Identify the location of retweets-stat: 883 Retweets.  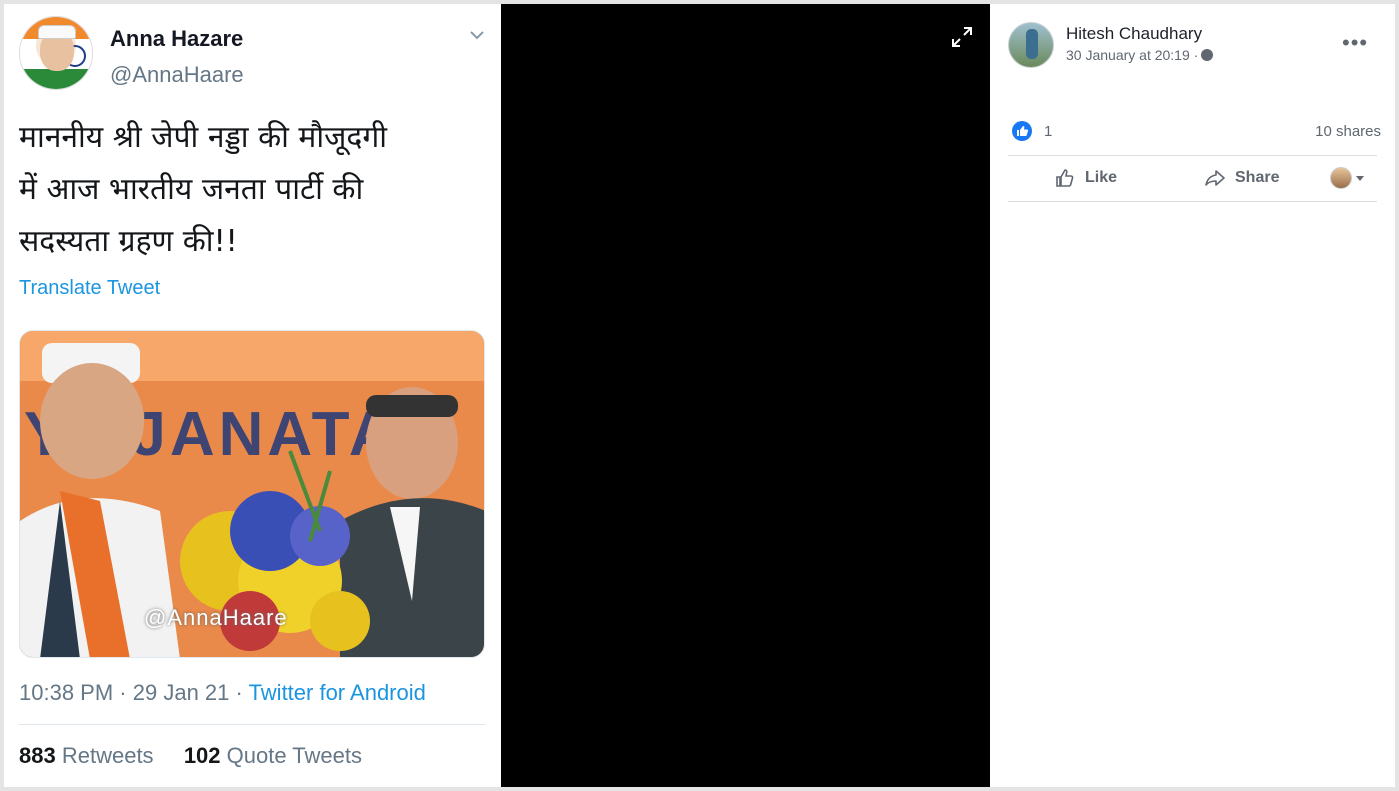
(86, 755).